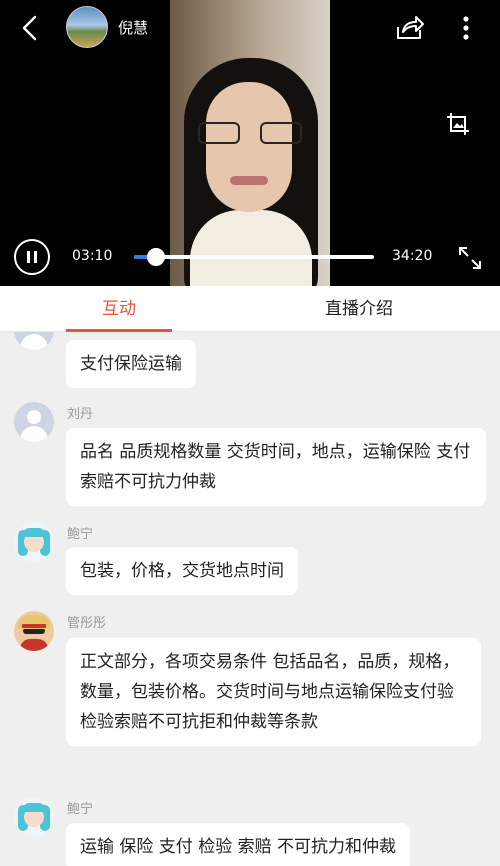 The image size is (500, 866). What do you see at coordinates (250, 309) in the screenshot?
I see `tab-bar: 互动 直播介绍` at bounding box center [250, 309].